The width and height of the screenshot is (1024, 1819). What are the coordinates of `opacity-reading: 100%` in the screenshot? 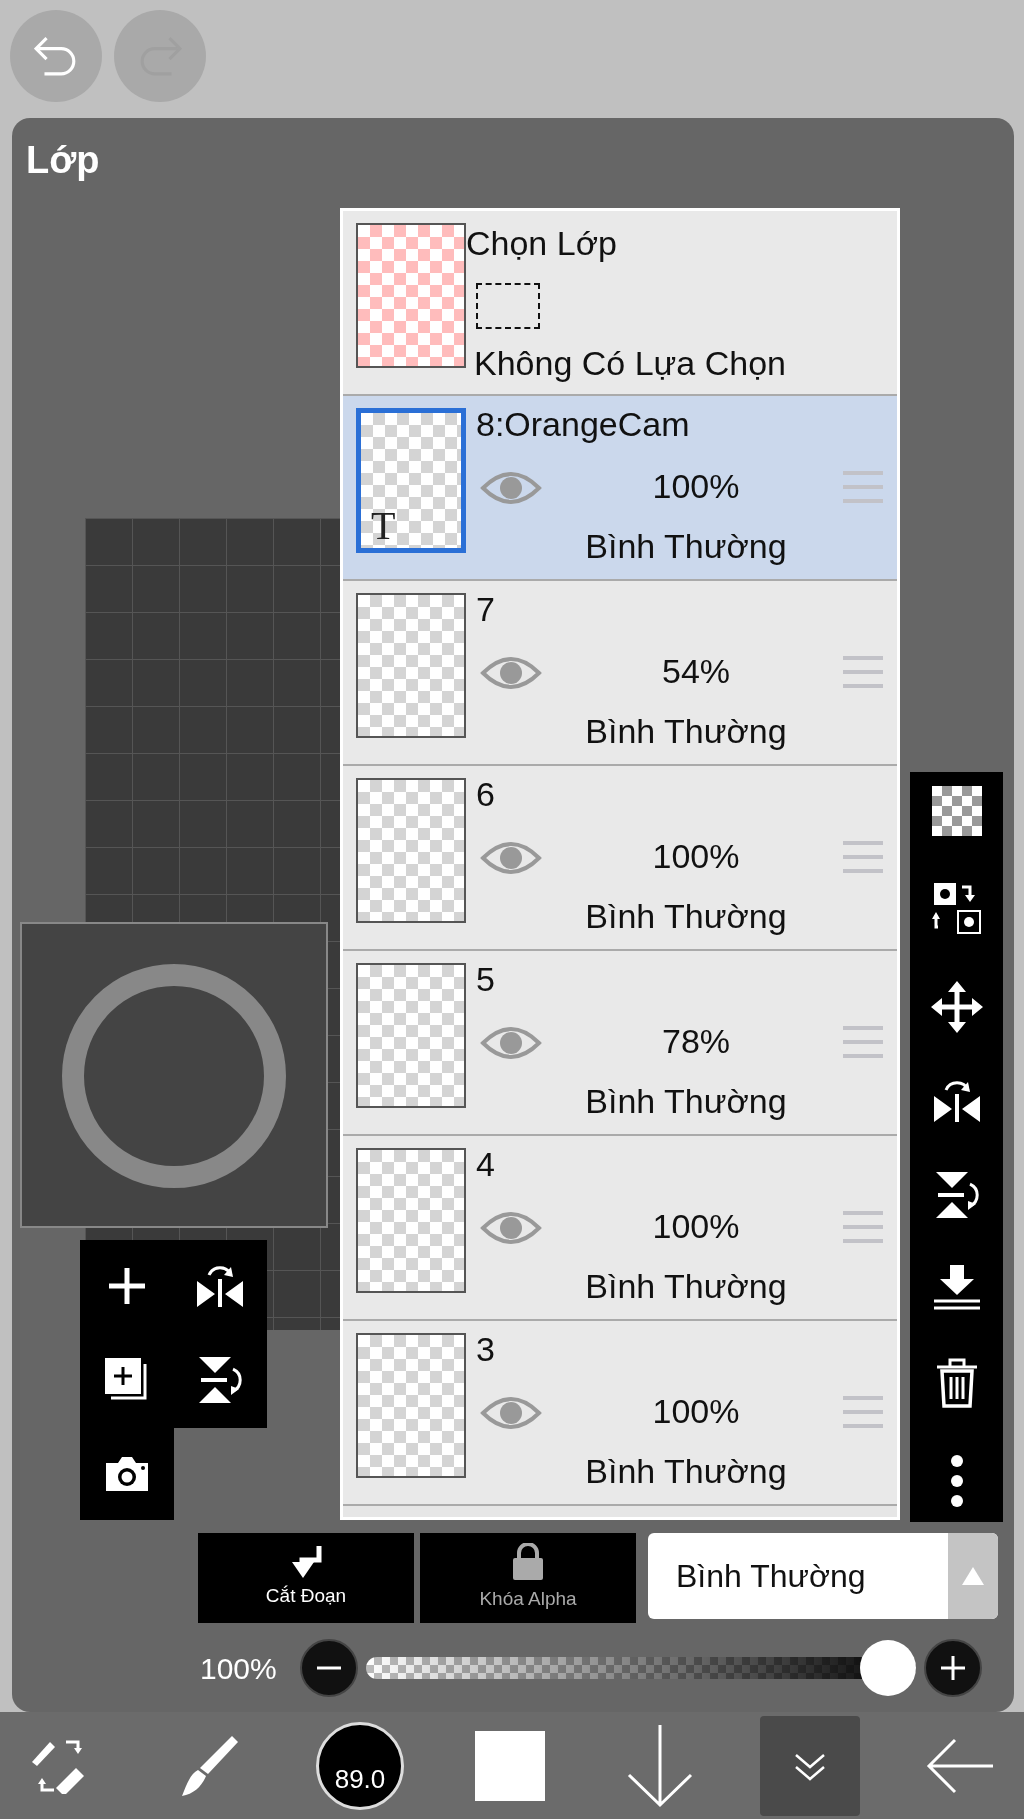 It's located at (239, 1668).